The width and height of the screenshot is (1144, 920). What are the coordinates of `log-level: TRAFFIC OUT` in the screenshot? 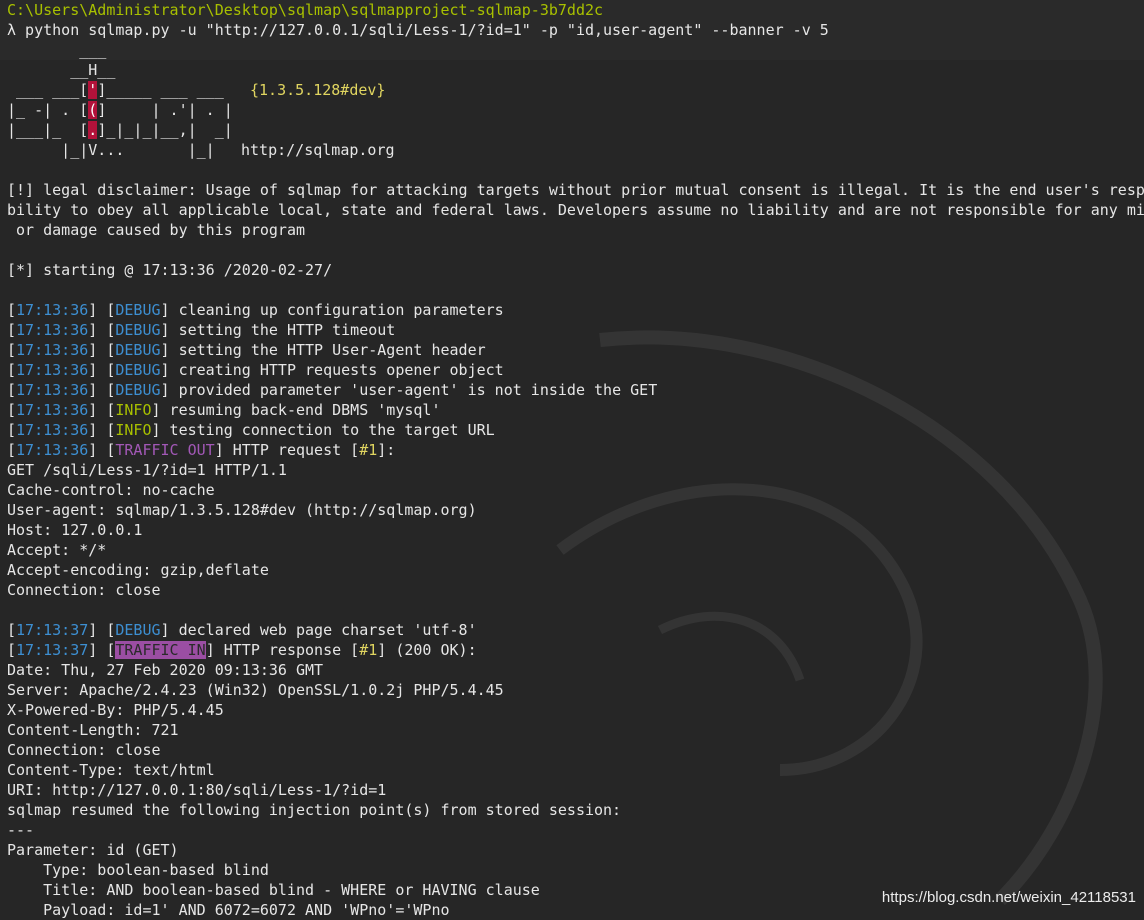 It's located at (165, 450).